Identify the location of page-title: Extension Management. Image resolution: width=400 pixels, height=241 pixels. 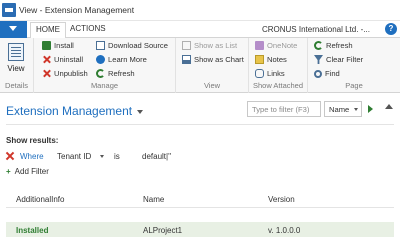
(75, 111).